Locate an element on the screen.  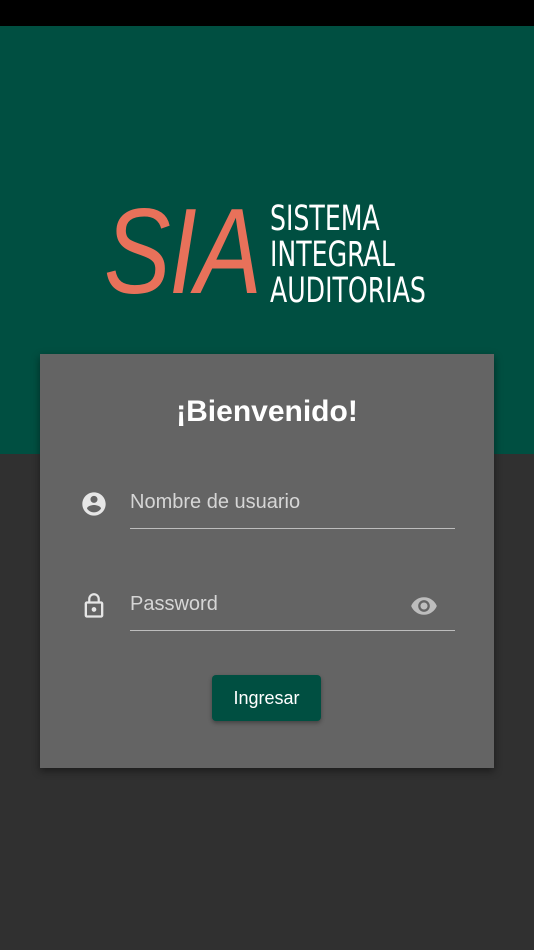
username-field is located at coordinates (267, 506).